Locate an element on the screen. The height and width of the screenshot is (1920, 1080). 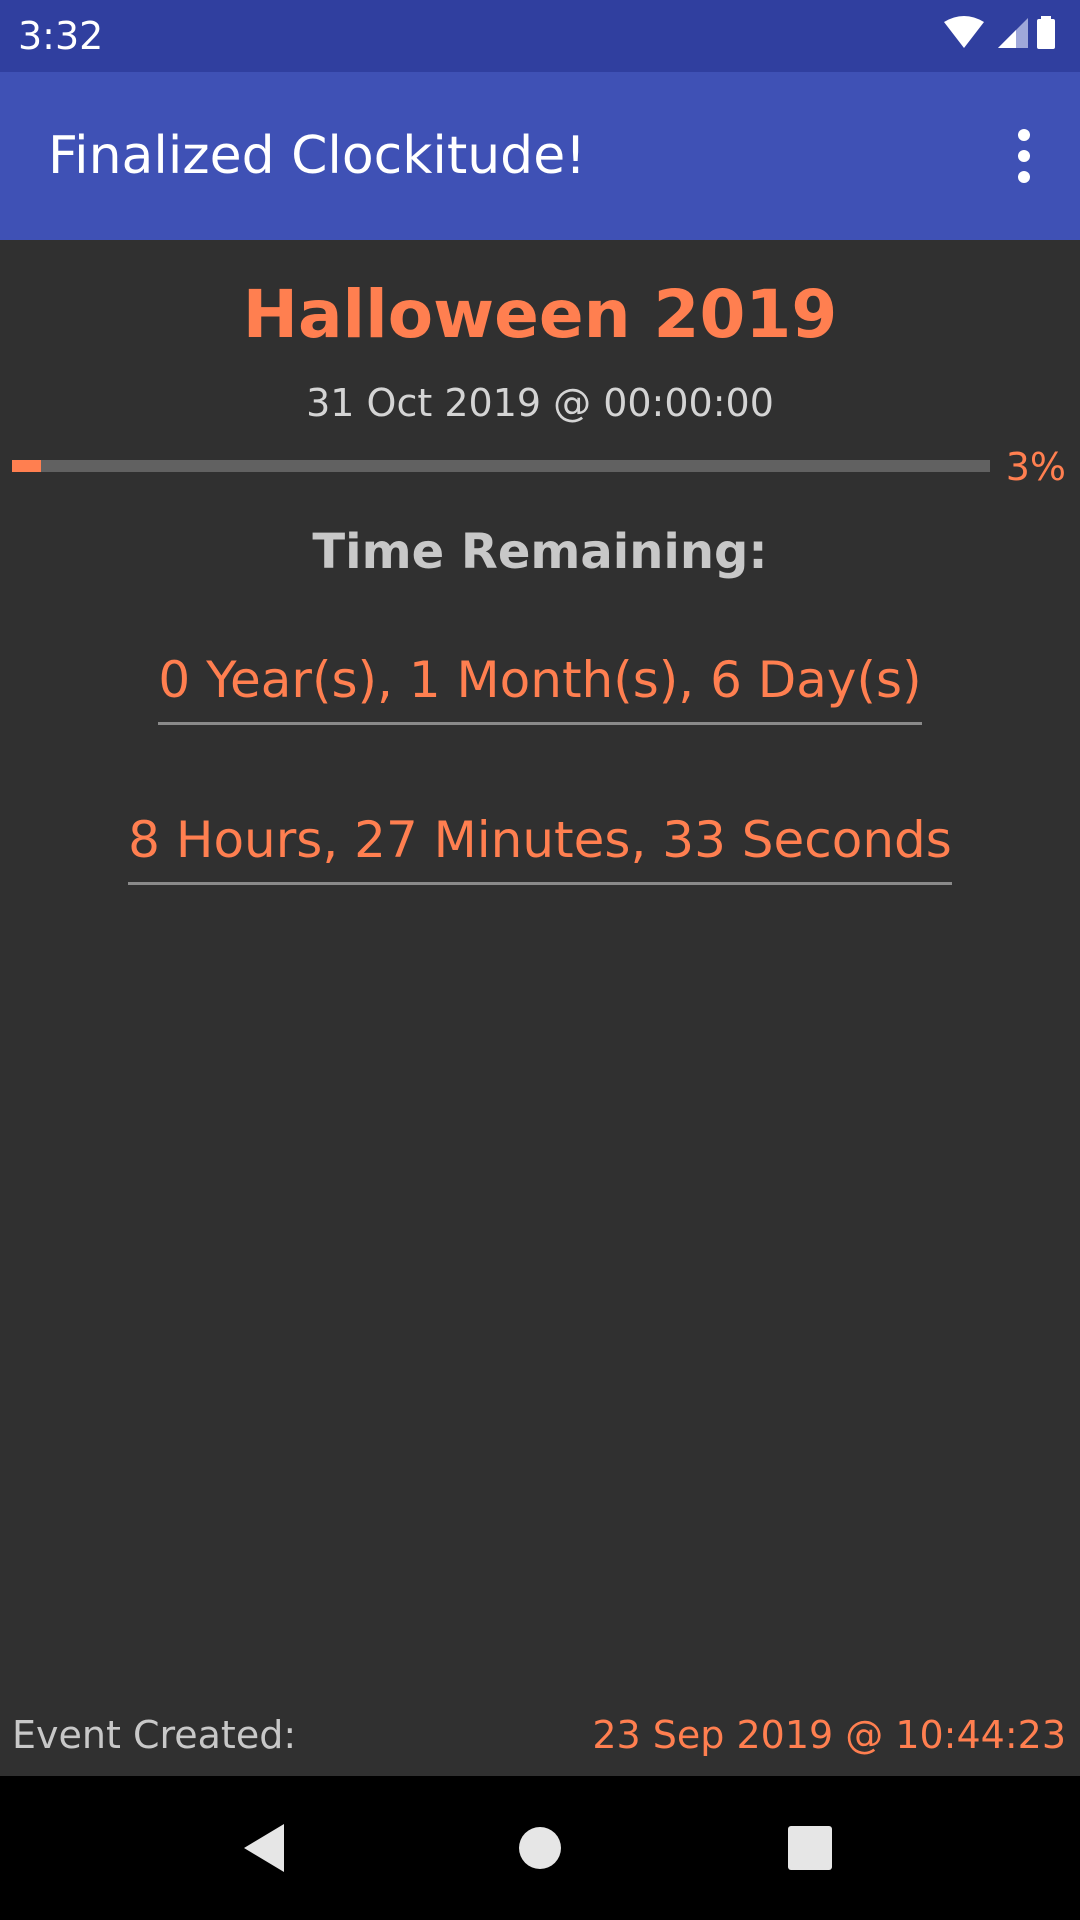
countdown-days-field: 0 Year(s), 1 Month(s), 6 Day(s) is located at coordinates (540, 686).